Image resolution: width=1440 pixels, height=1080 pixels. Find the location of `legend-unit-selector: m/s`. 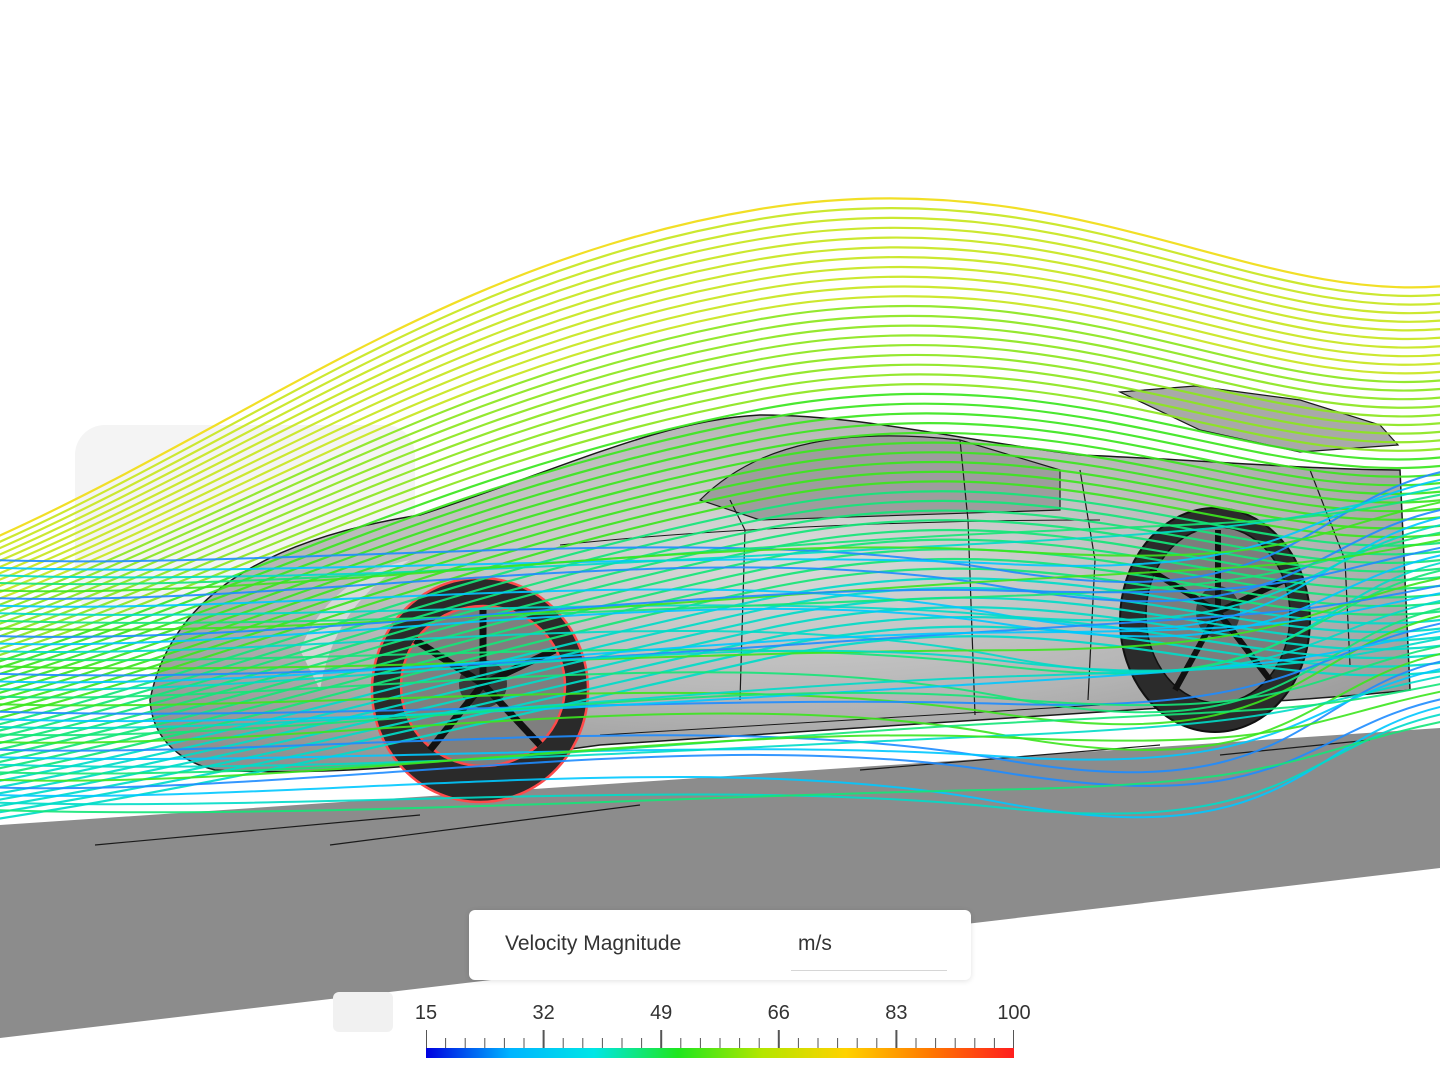

legend-unit-selector: m/s is located at coordinates (815, 944).